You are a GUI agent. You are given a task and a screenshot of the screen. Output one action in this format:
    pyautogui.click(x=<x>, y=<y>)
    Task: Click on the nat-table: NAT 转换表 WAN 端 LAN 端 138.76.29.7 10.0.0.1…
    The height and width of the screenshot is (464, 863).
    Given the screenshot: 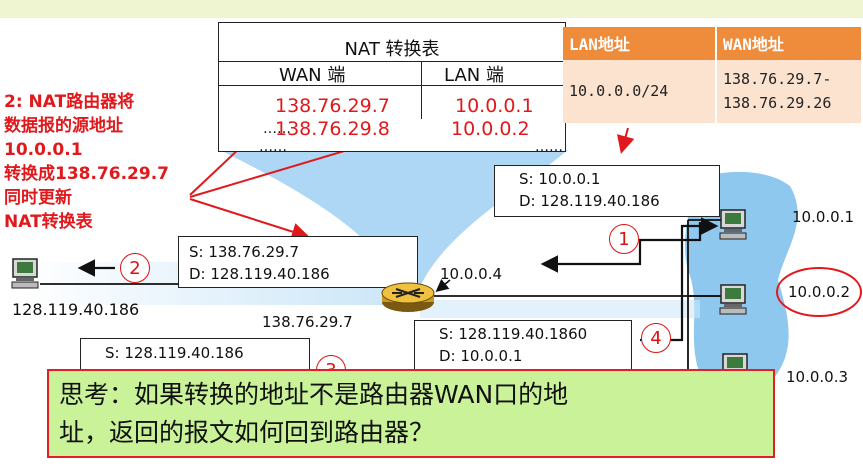 What is the action you would take?
    pyautogui.click(x=392, y=88)
    